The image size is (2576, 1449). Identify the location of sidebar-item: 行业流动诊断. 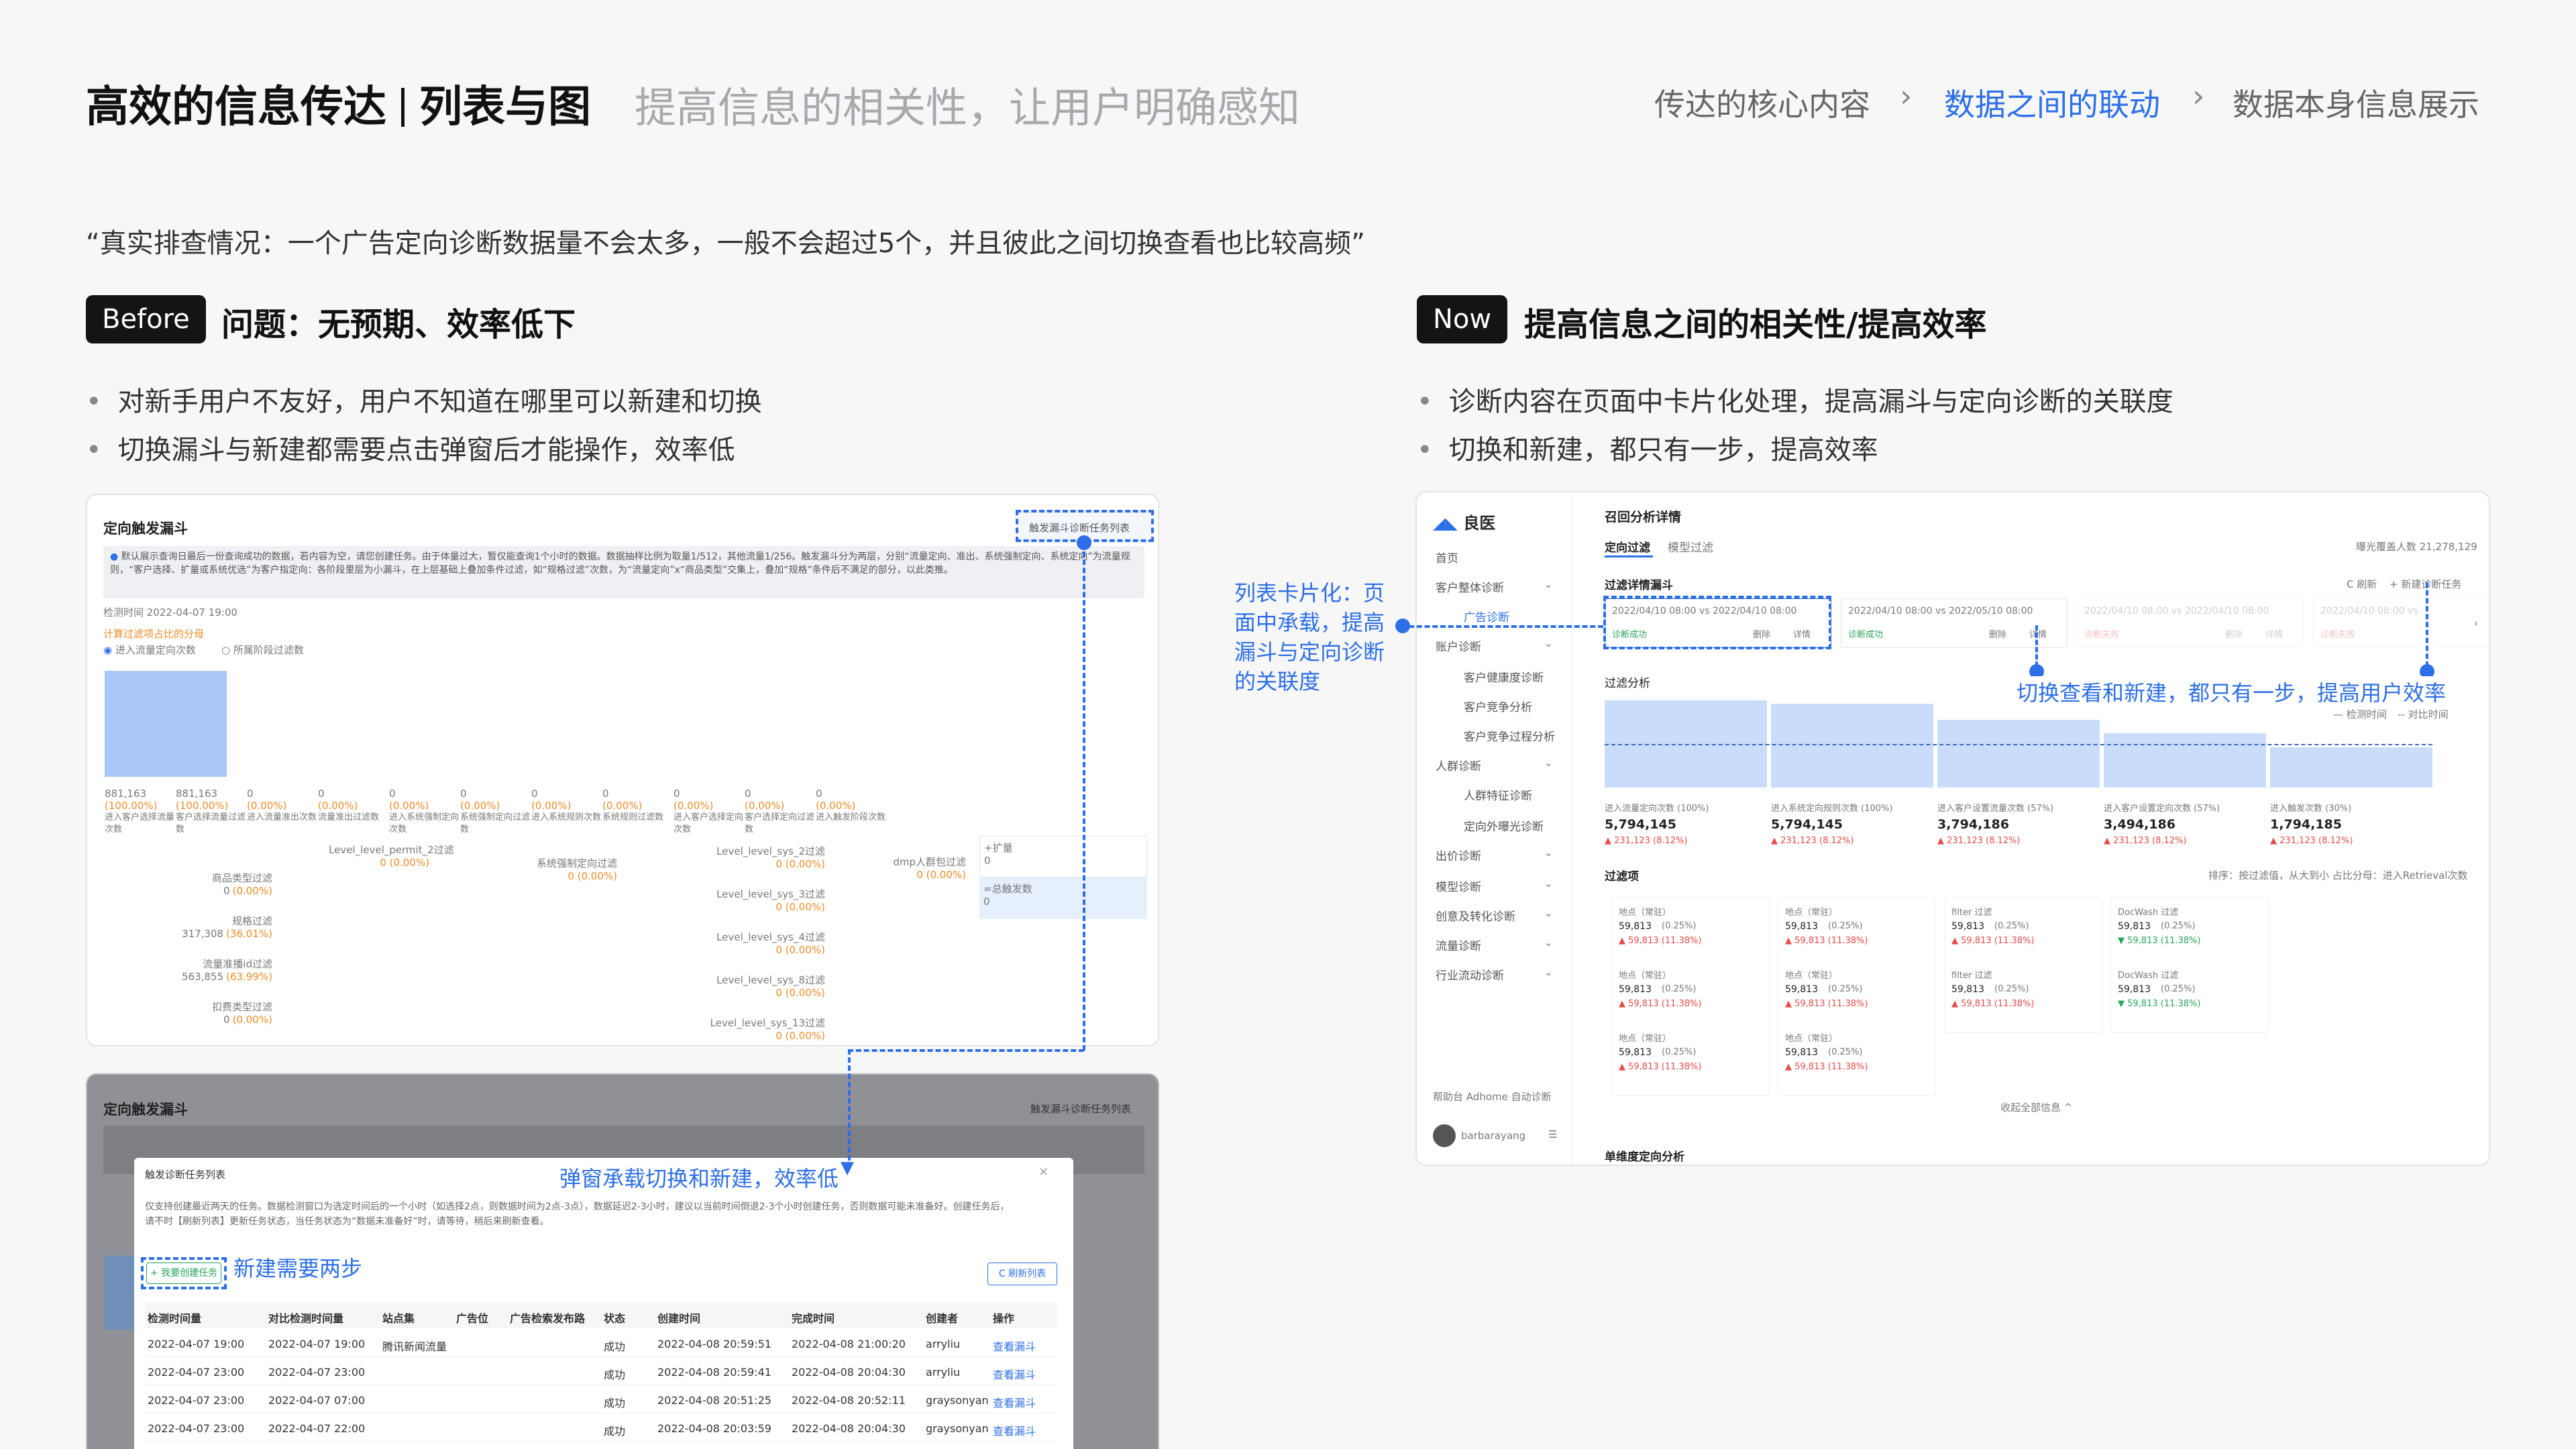
(1470, 974).